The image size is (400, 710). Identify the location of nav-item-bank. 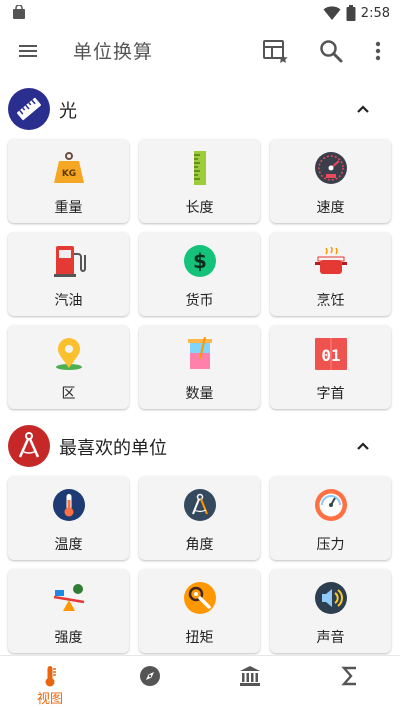
(250, 683).